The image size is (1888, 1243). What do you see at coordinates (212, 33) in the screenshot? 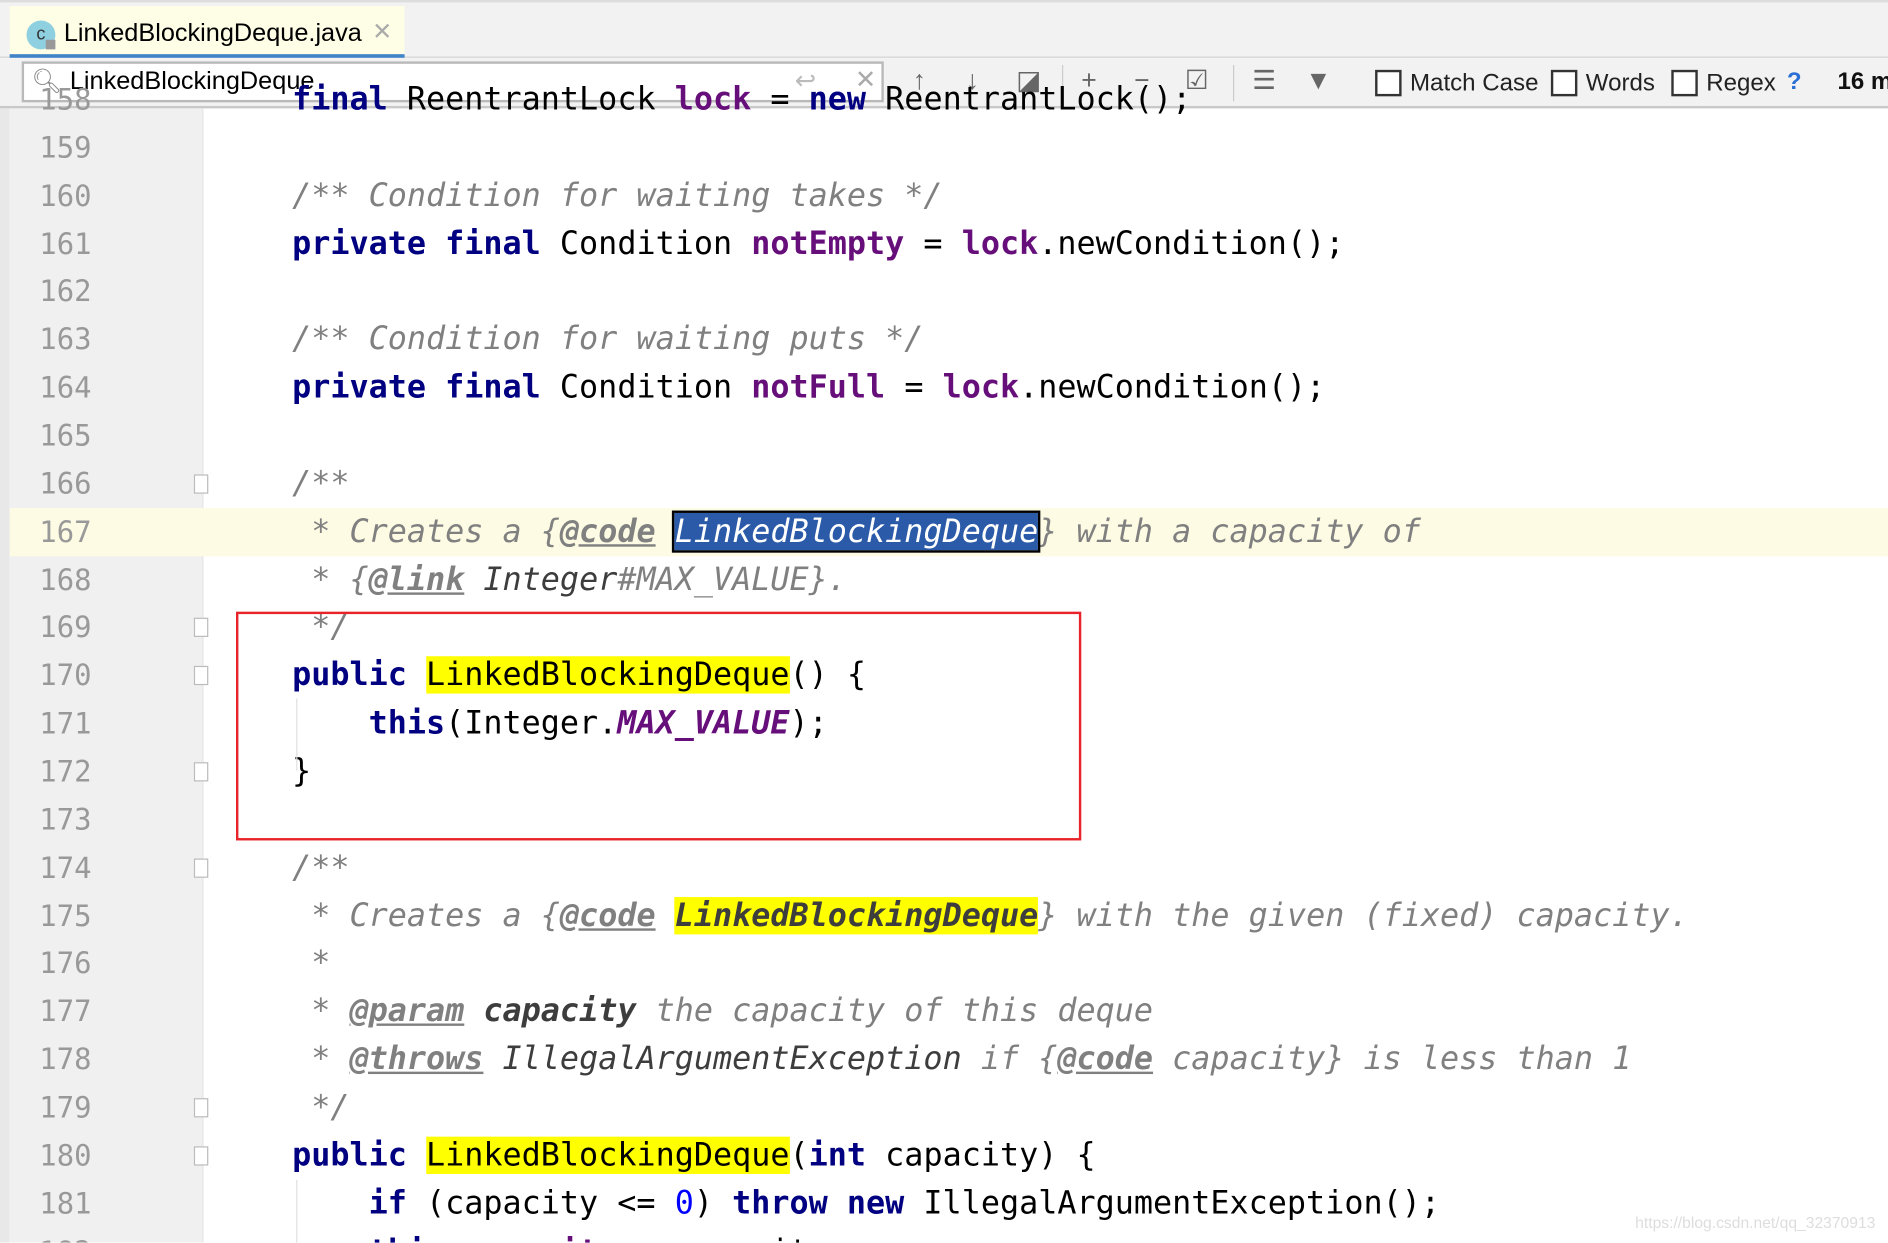
I see `tab-title: LinkedBlockingDeque.java` at bounding box center [212, 33].